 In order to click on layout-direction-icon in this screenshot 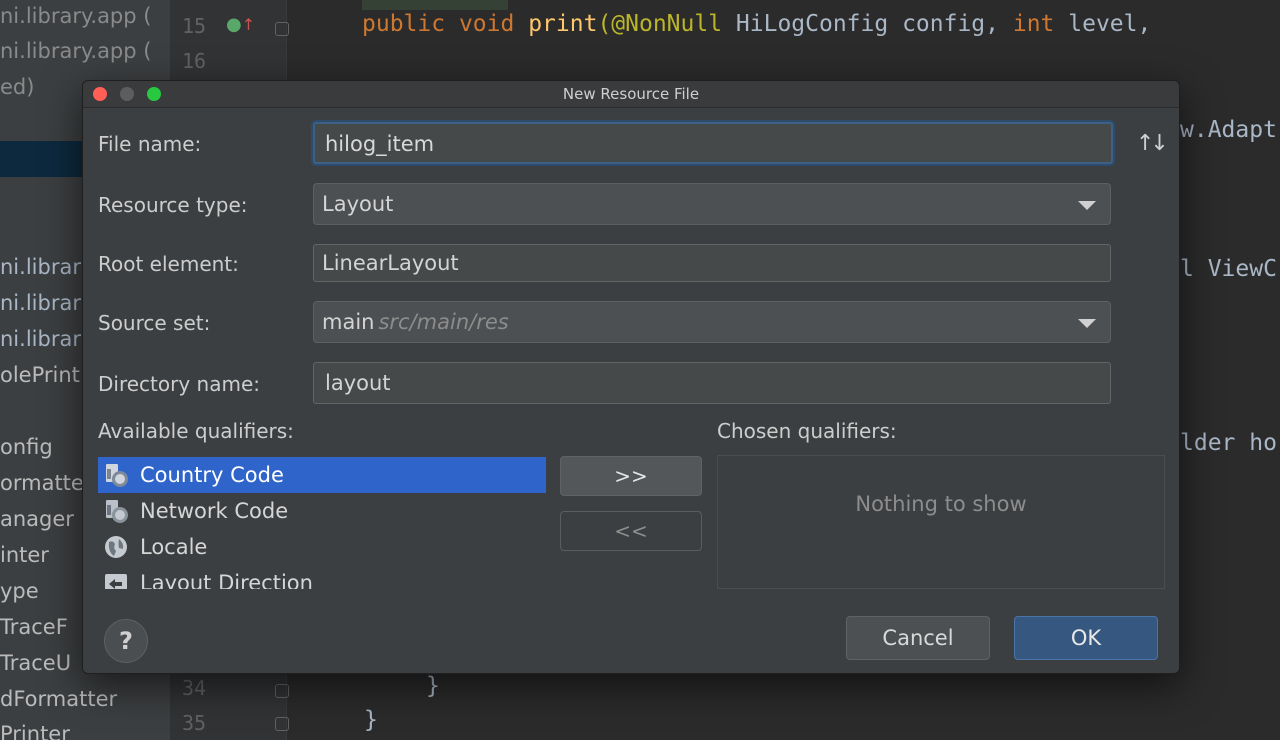, I will do `click(116, 581)`.